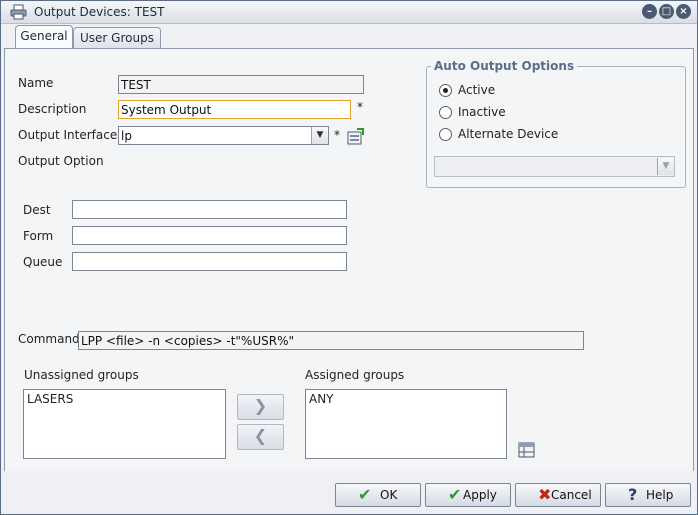 The image size is (698, 515). Describe the element at coordinates (356, 137) in the screenshot. I see `lookup-device-icon` at that location.